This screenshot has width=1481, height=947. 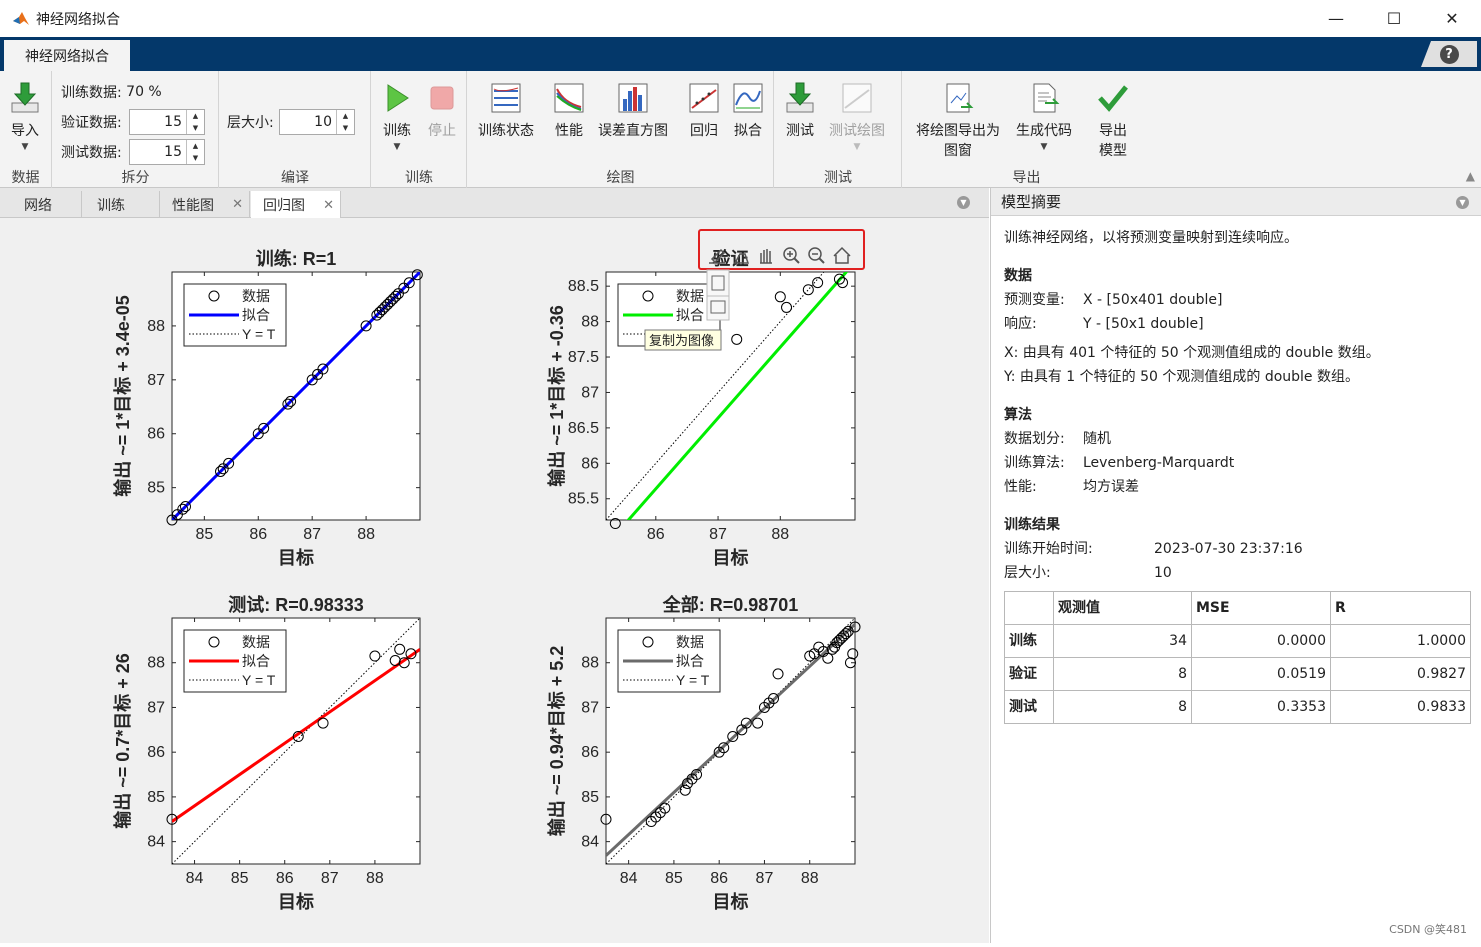 What do you see at coordinates (47, 204) in the screenshot?
I see `tab-network: 网络` at bounding box center [47, 204].